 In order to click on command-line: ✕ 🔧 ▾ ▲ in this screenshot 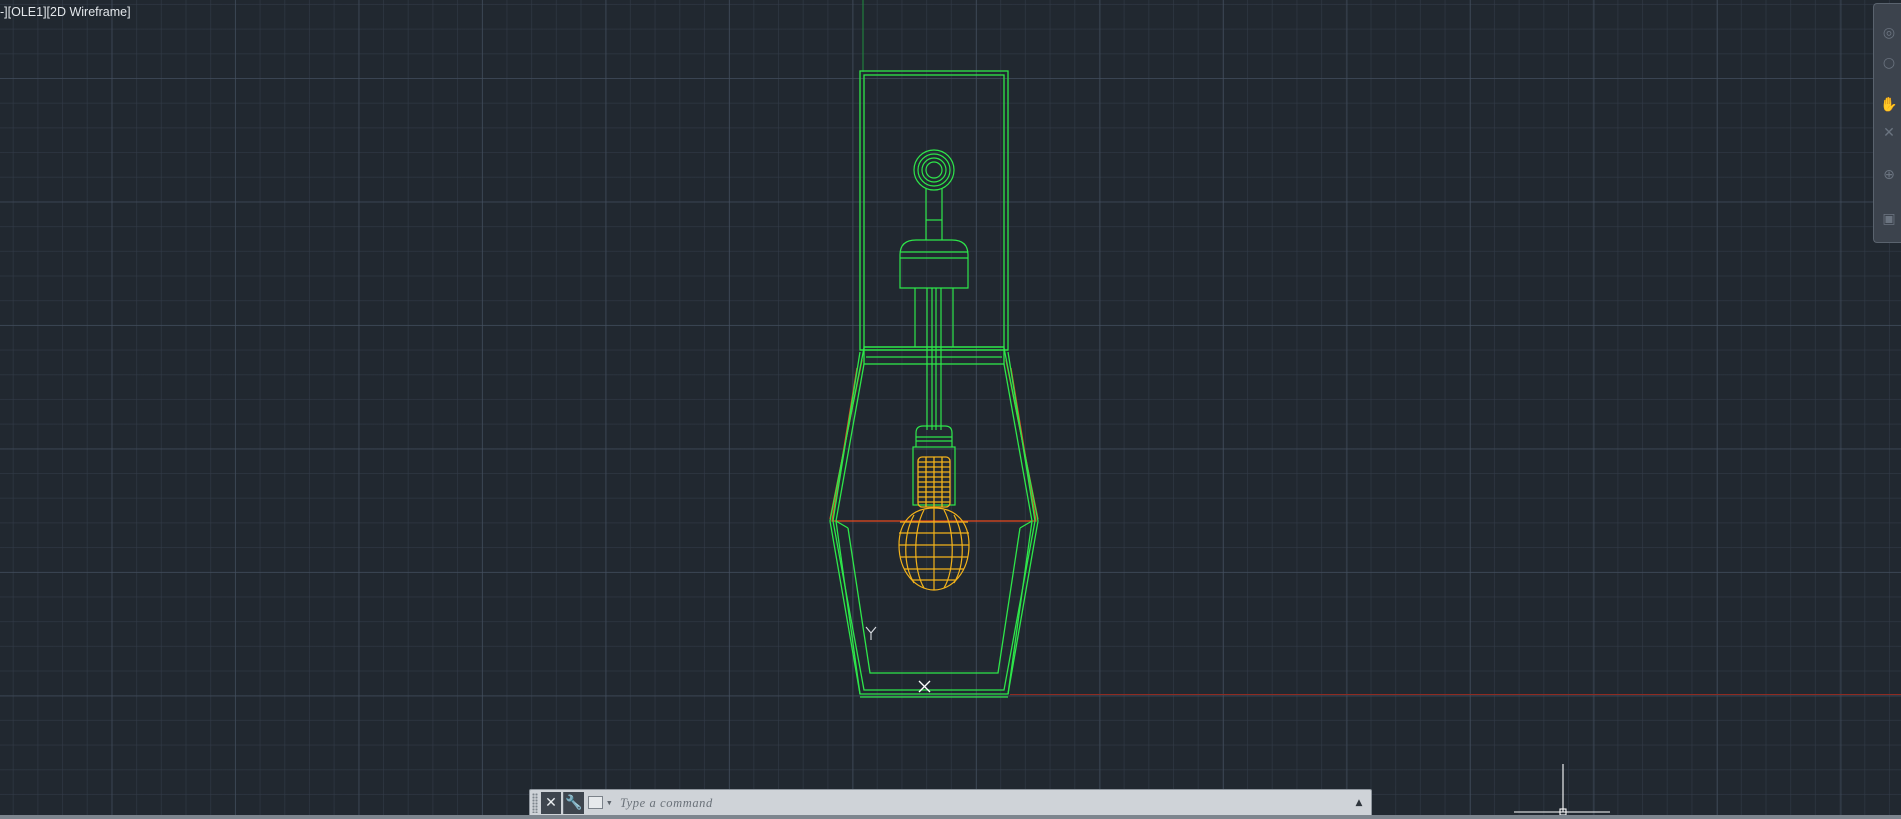, I will do `click(950, 803)`.